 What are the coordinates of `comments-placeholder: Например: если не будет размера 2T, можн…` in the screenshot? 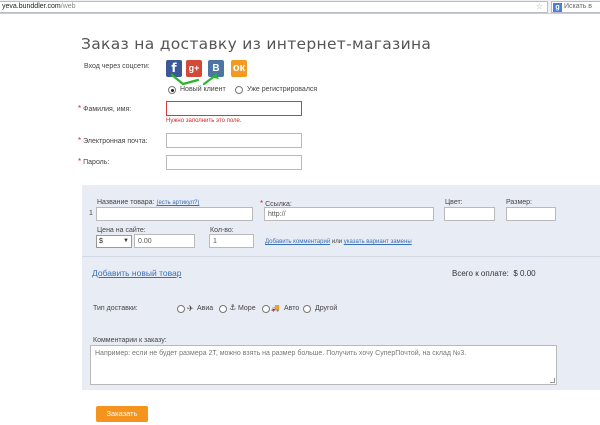 It's located at (281, 353).